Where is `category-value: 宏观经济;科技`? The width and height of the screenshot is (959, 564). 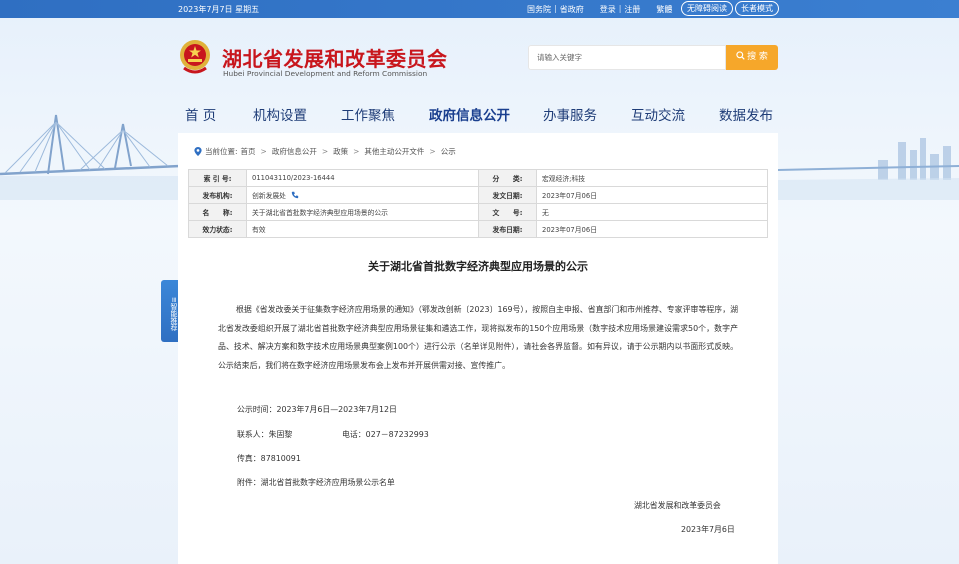 category-value: 宏观经济;科技 is located at coordinates (652, 178).